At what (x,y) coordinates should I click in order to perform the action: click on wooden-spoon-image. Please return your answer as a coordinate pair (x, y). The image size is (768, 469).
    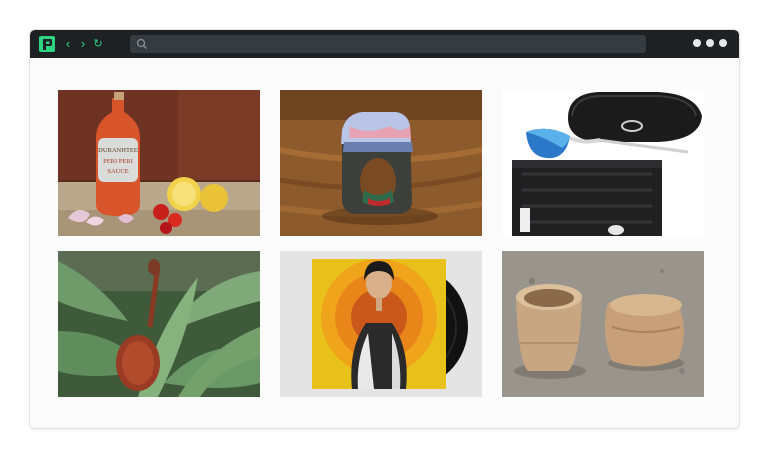
    Looking at the image, I should click on (159, 324).